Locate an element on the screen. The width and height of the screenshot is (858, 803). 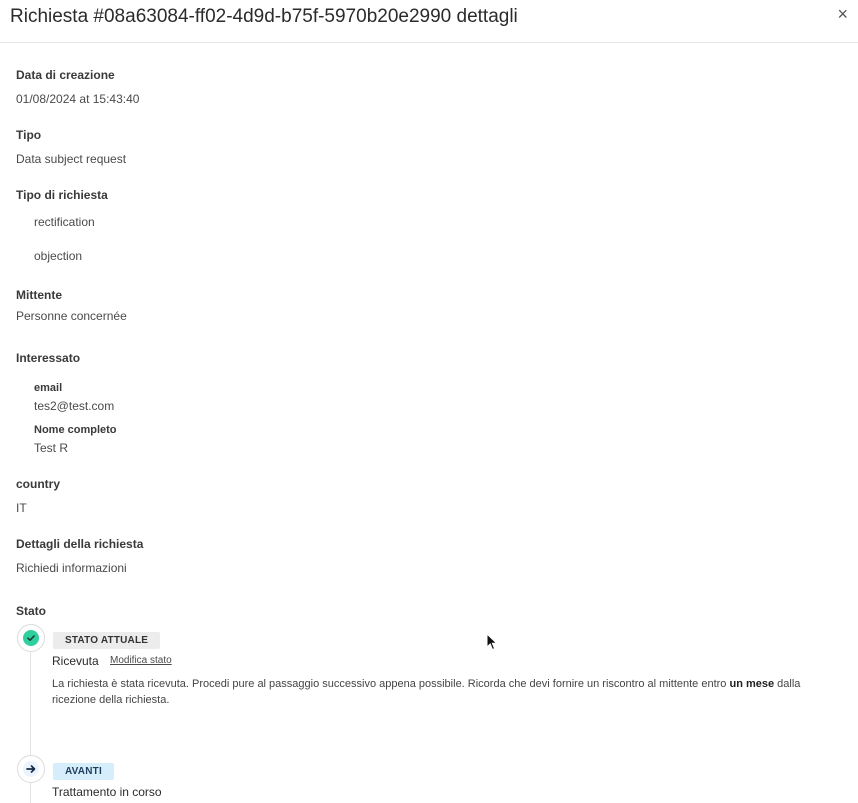
check-icon is located at coordinates (31, 638).